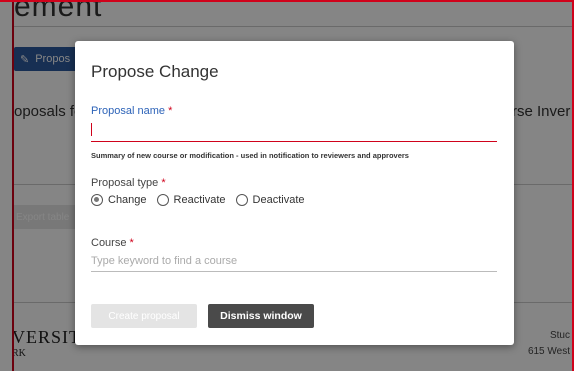  Describe the element at coordinates (278, 200) in the screenshot. I see `radio-deactivate-label: Deactivate` at that location.